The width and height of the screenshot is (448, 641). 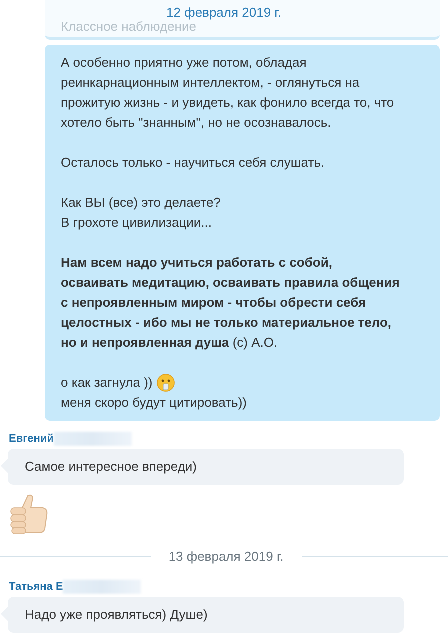 I want to click on message-text: Самое интересное впереди), so click(x=111, y=467).